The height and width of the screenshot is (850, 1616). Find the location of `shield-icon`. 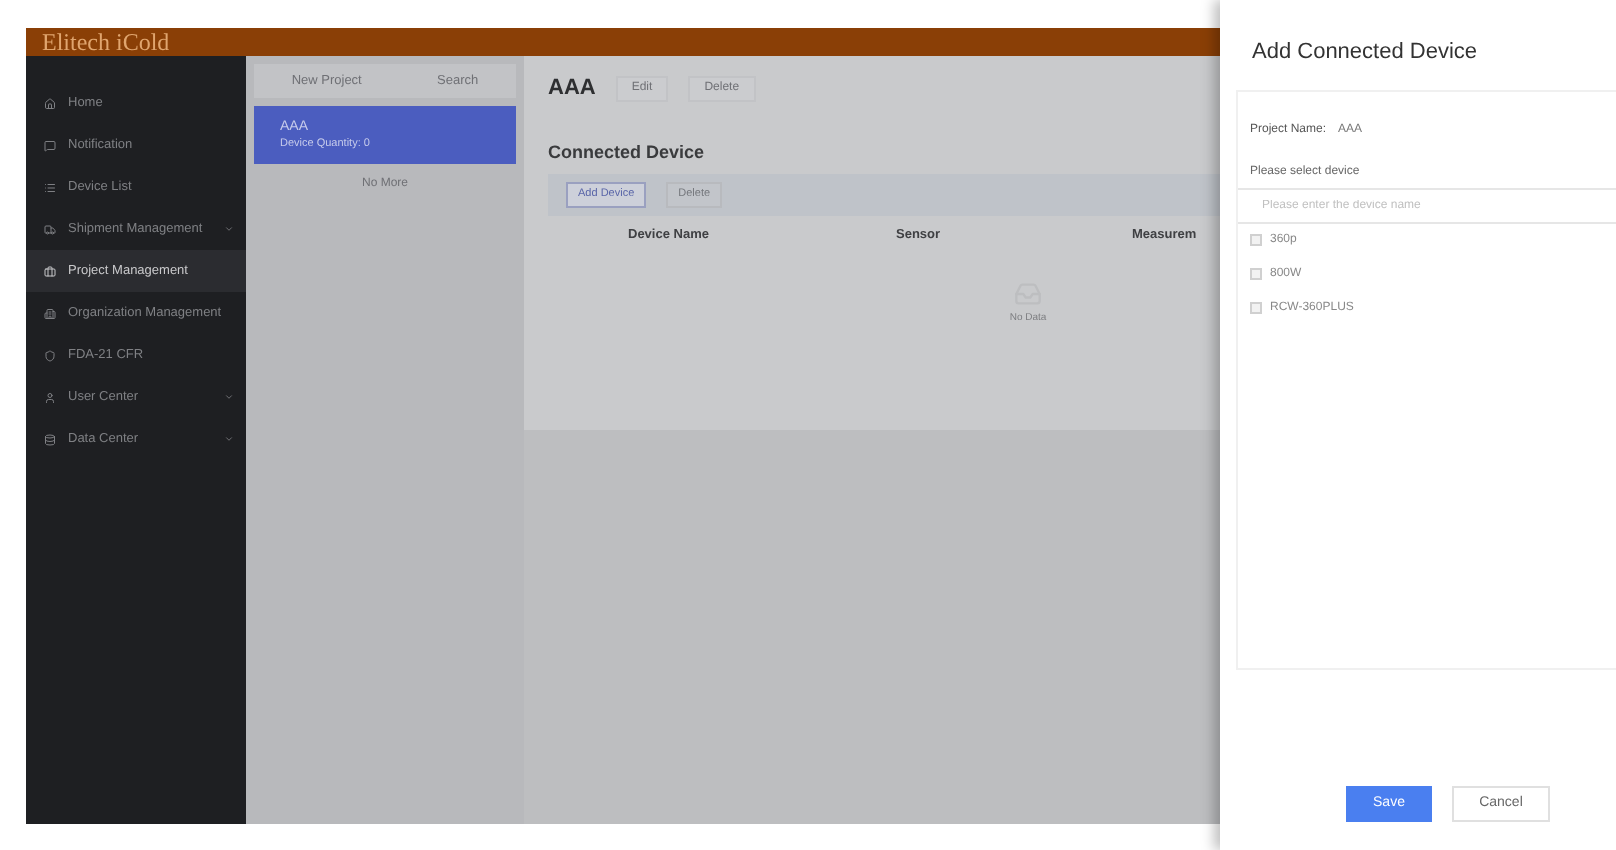

shield-icon is located at coordinates (50, 355).